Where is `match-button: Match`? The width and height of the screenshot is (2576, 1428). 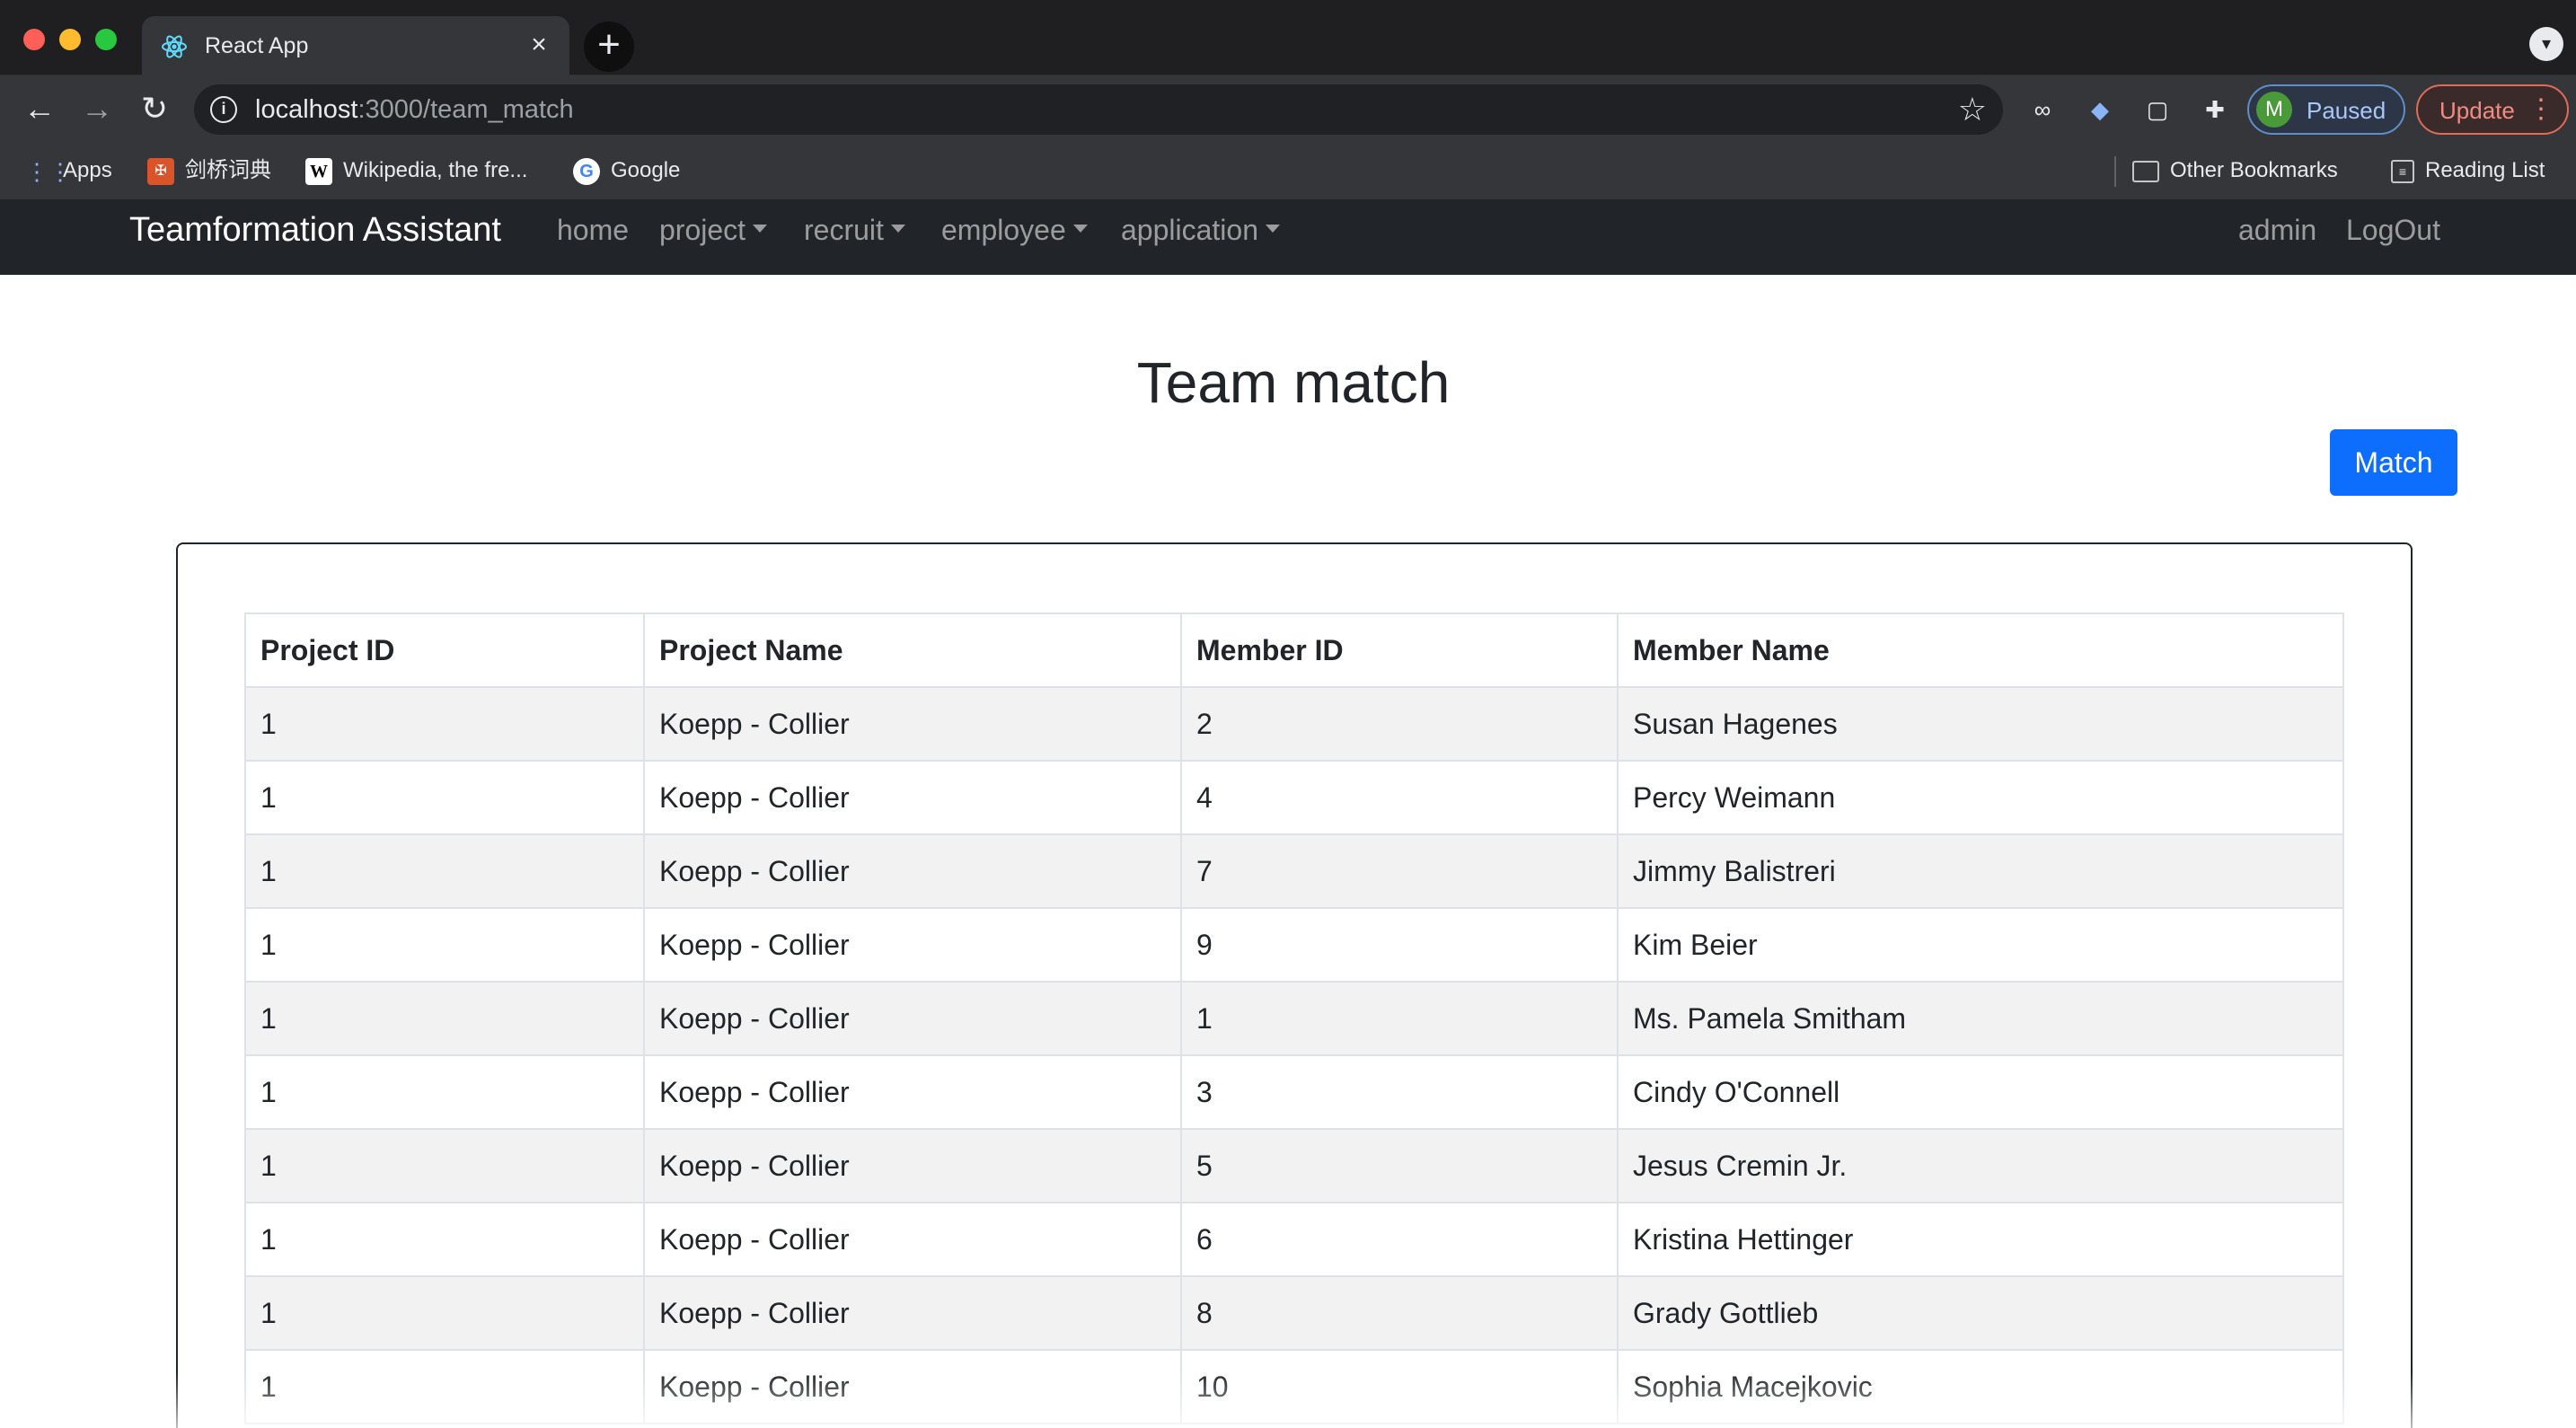 match-button: Match is located at coordinates (2393, 462).